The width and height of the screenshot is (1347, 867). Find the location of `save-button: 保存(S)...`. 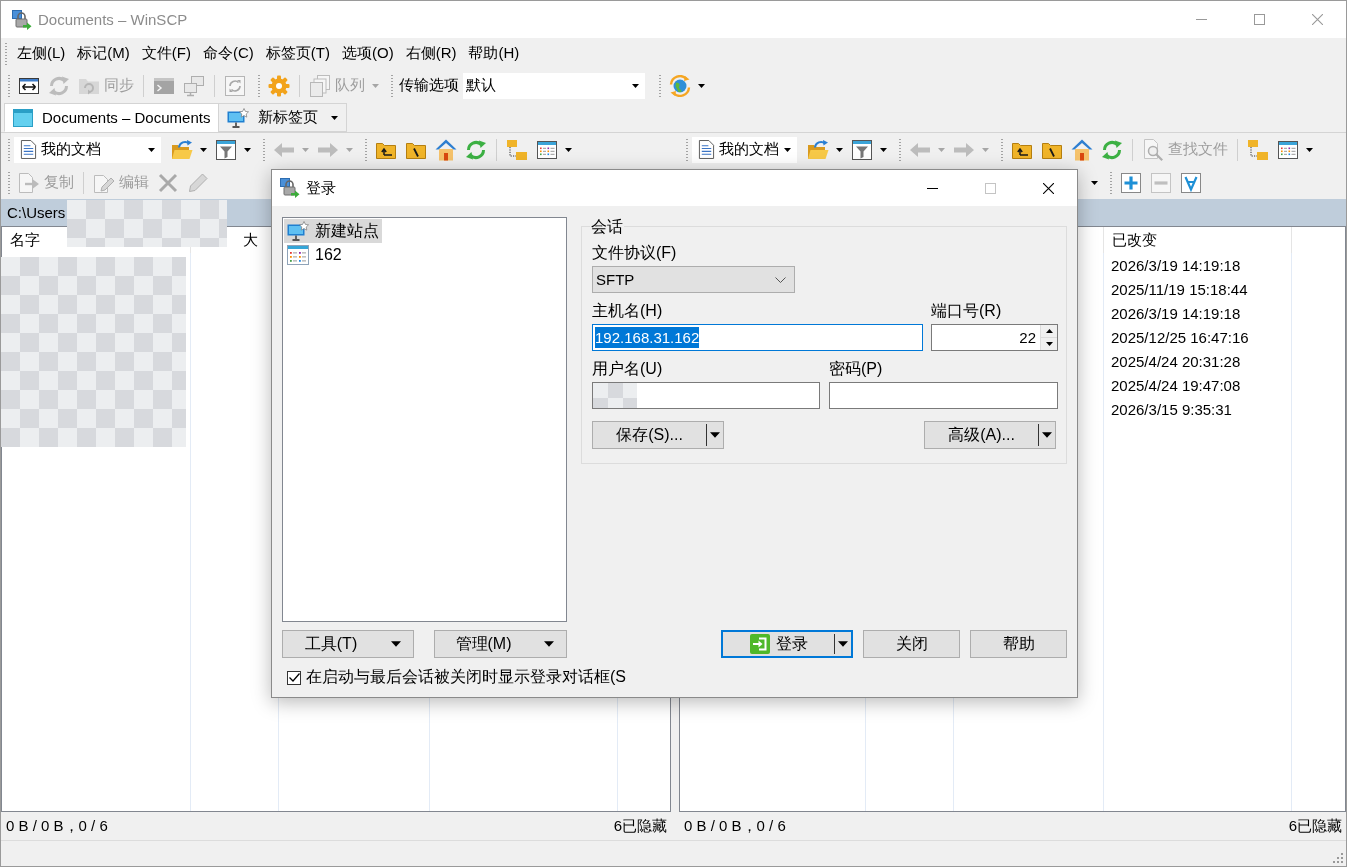

save-button: 保存(S)... is located at coordinates (658, 435).